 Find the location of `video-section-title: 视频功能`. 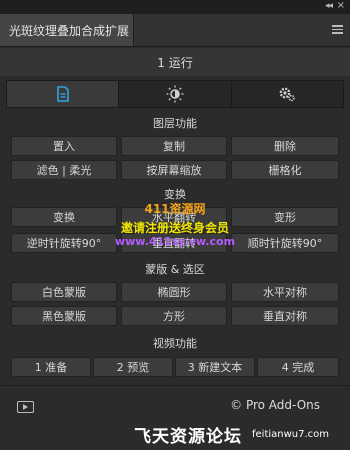

video-section-title: 视频功能 is located at coordinates (175, 343).